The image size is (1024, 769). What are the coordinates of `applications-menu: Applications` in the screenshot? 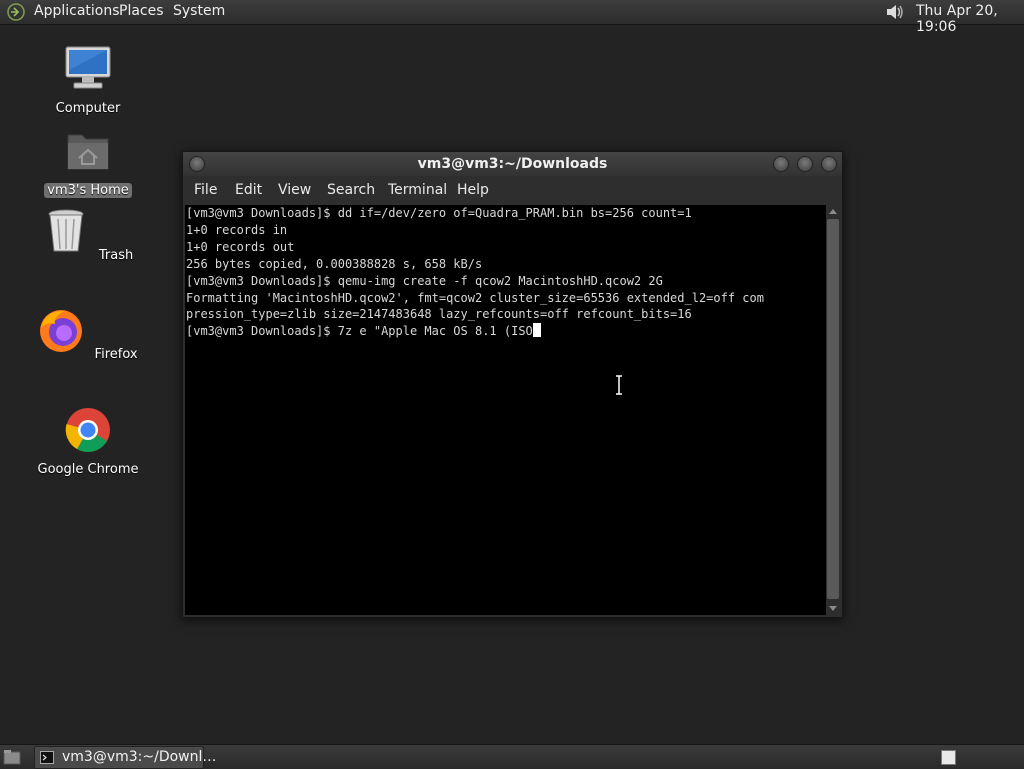 It's located at (77, 11).